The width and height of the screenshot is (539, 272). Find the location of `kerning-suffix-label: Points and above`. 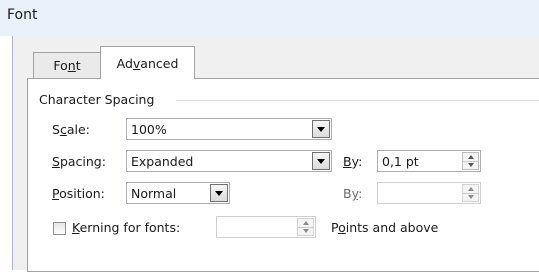

kerning-suffix-label: Points and above is located at coordinates (385, 227).